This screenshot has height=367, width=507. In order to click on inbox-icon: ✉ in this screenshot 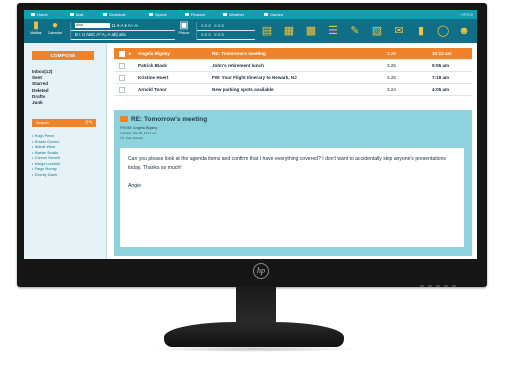, I will do `click(399, 31)`.